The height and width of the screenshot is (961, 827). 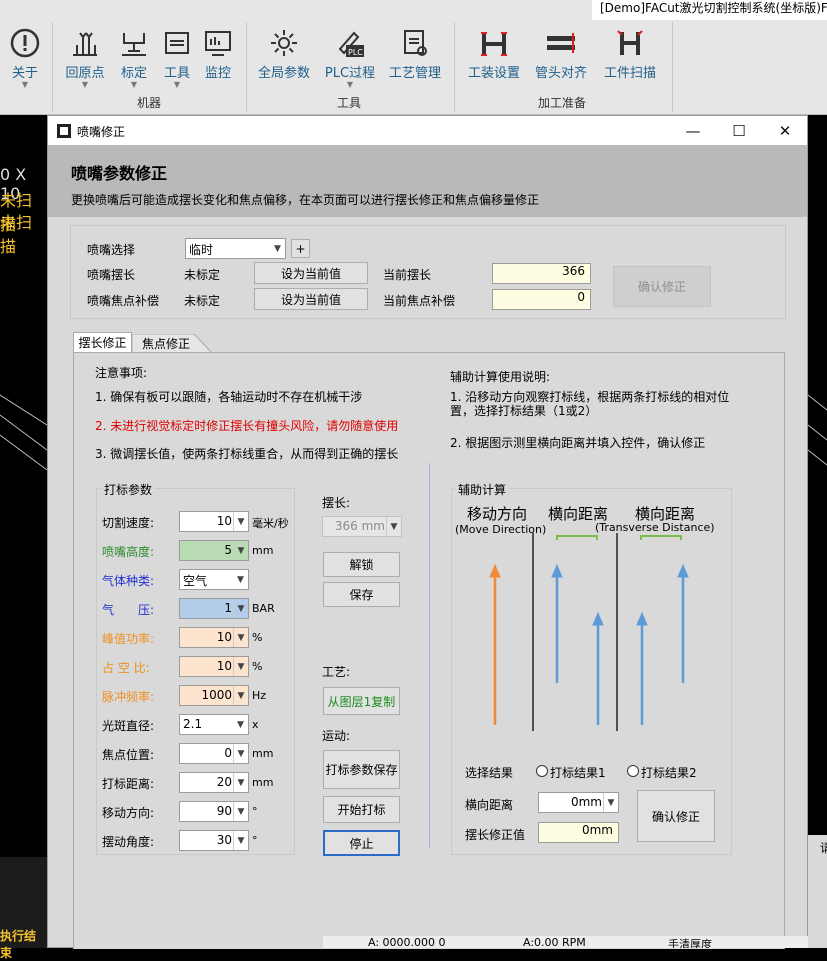 I want to click on save-params-button: 打标参数保存, so click(x=361, y=769).